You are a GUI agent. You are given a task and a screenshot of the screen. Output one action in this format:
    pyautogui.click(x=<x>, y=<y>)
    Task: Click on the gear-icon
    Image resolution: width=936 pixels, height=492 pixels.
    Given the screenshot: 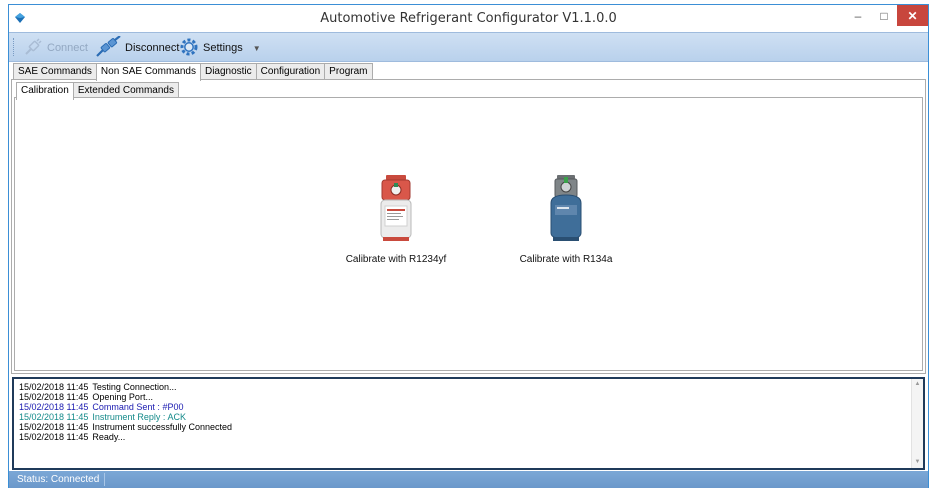 What is the action you would take?
    pyautogui.click(x=189, y=48)
    